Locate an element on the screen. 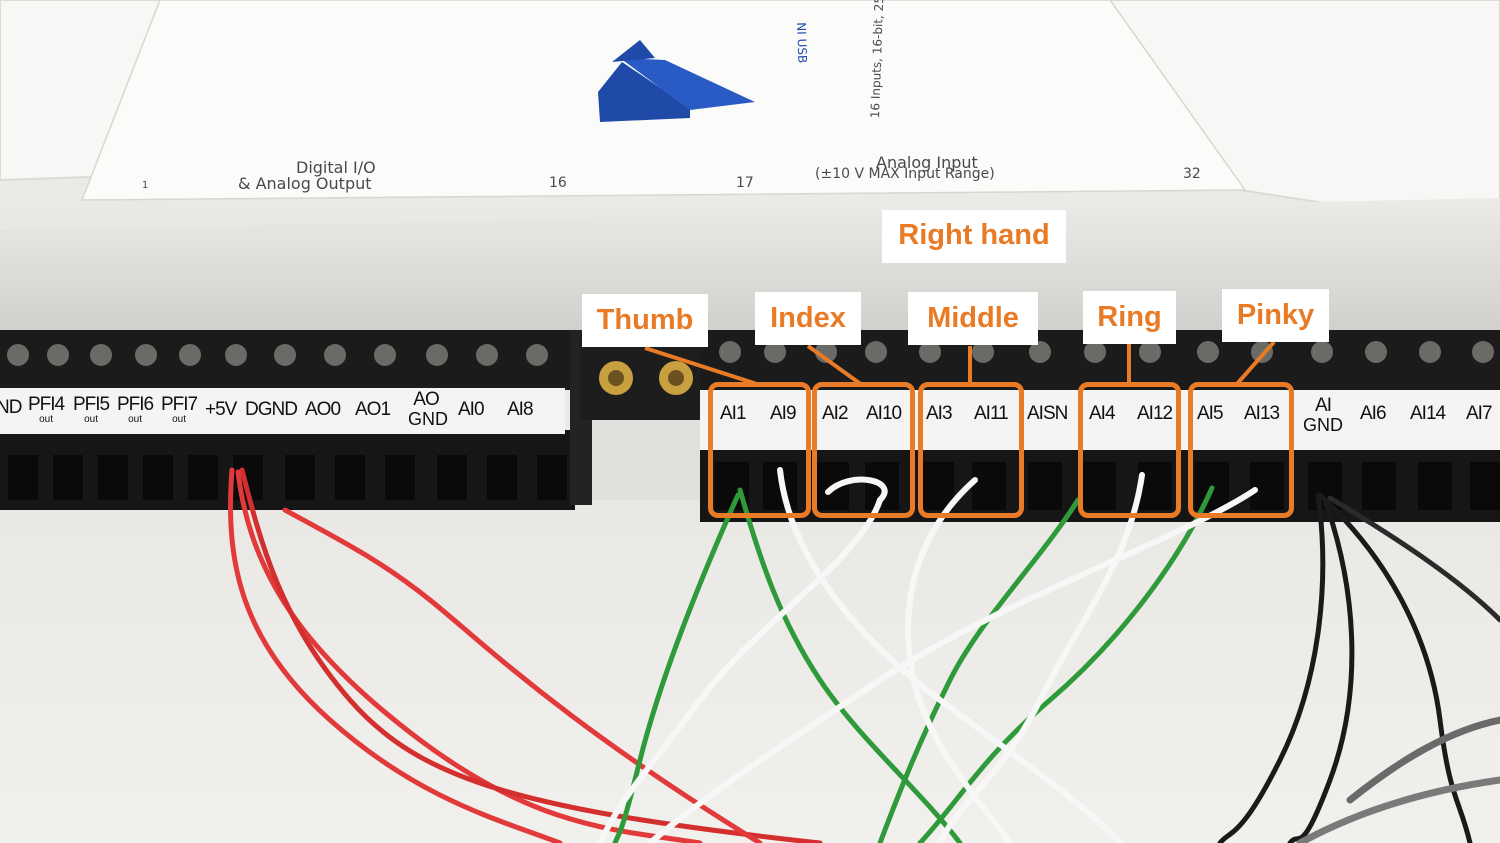  terminal-label: ND is located at coordinates (11, 407).